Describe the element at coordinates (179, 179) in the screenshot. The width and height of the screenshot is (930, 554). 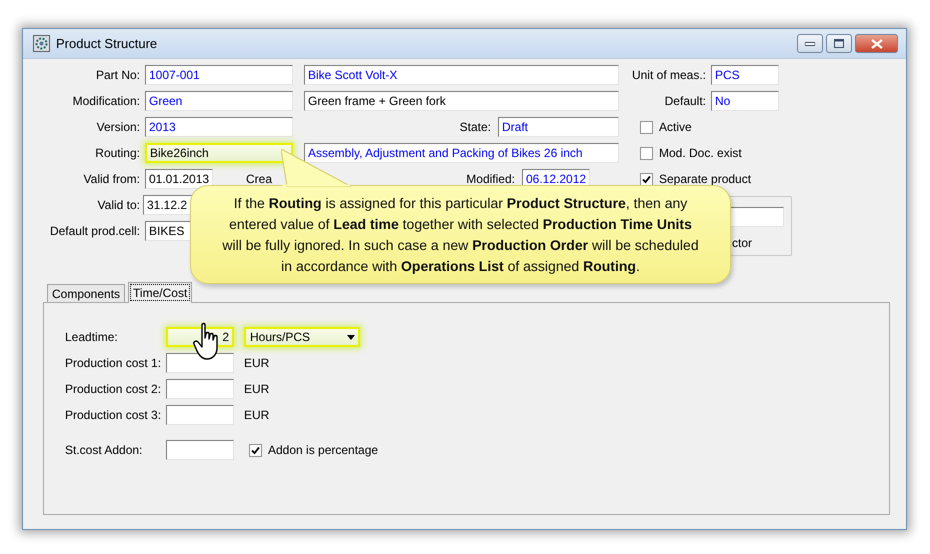
I see `text-field: 01.01.2013` at that location.